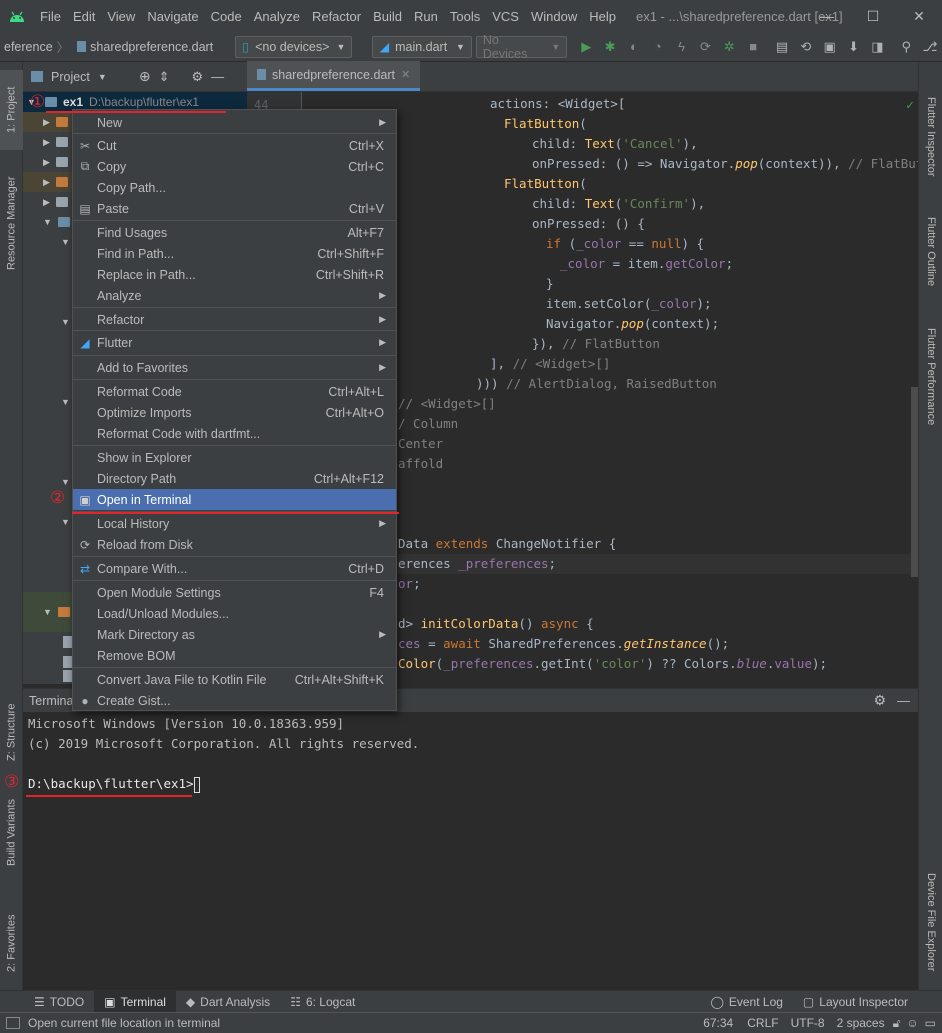 The height and width of the screenshot is (1033, 942). Describe the element at coordinates (294, 46) in the screenshot. I see `device-selector: ▯ <no devices> ▼` at that location.